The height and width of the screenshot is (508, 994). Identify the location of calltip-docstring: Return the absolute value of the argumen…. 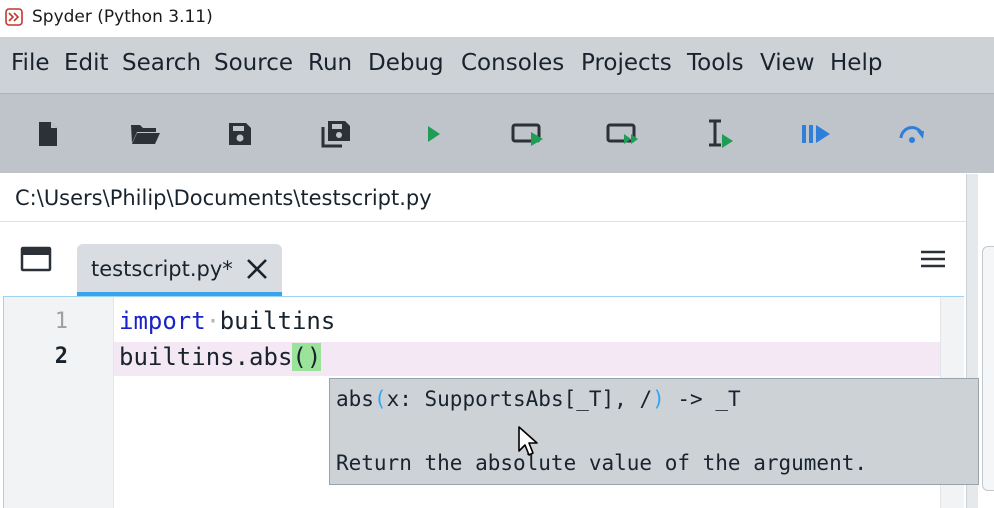
(602, 463).